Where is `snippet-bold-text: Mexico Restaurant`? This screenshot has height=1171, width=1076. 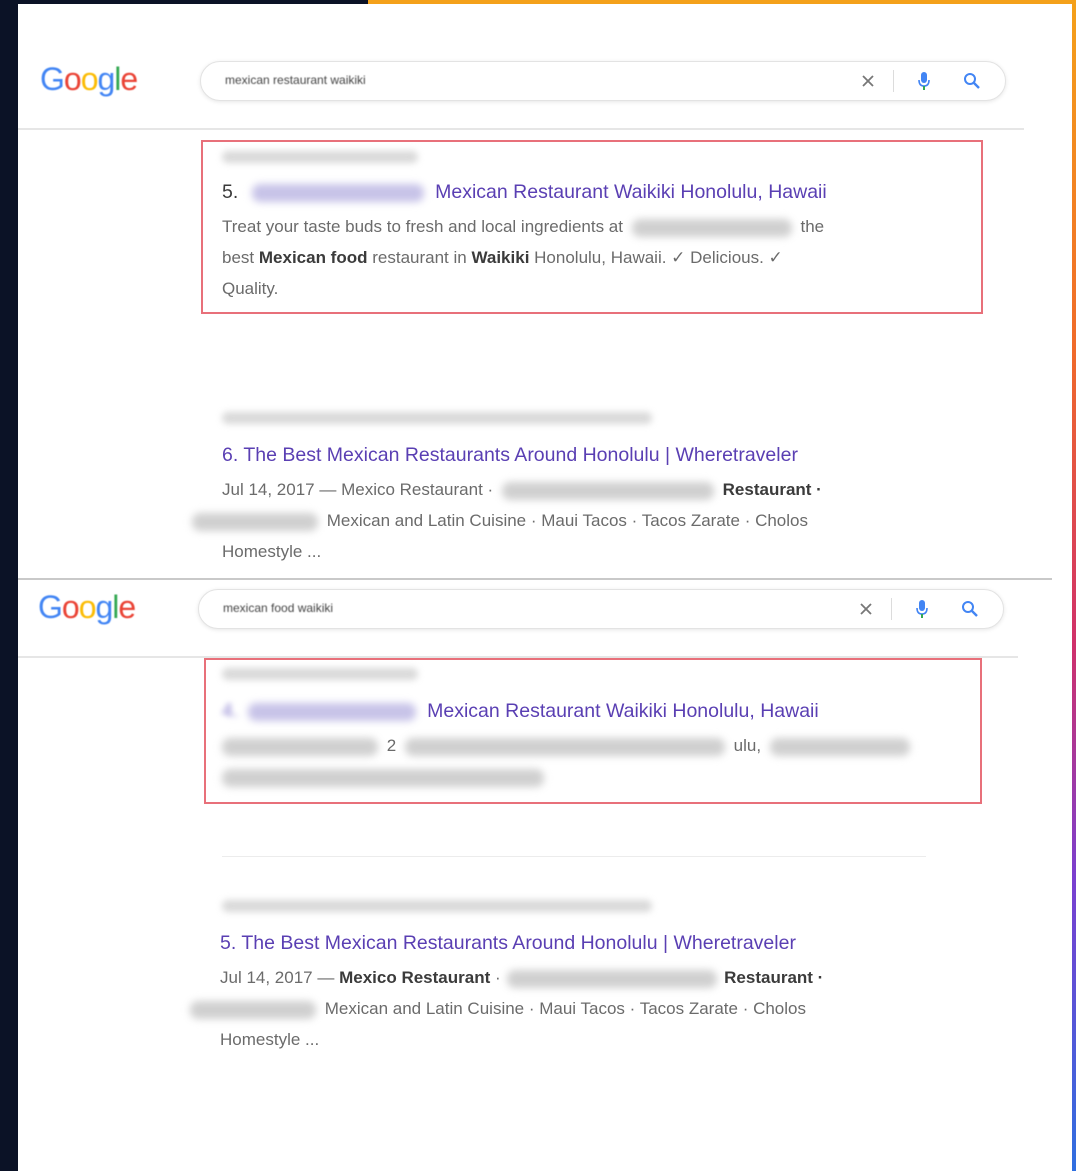 snippet-bold-text: Mexico Restaurant is located at coordinates (415, 977).